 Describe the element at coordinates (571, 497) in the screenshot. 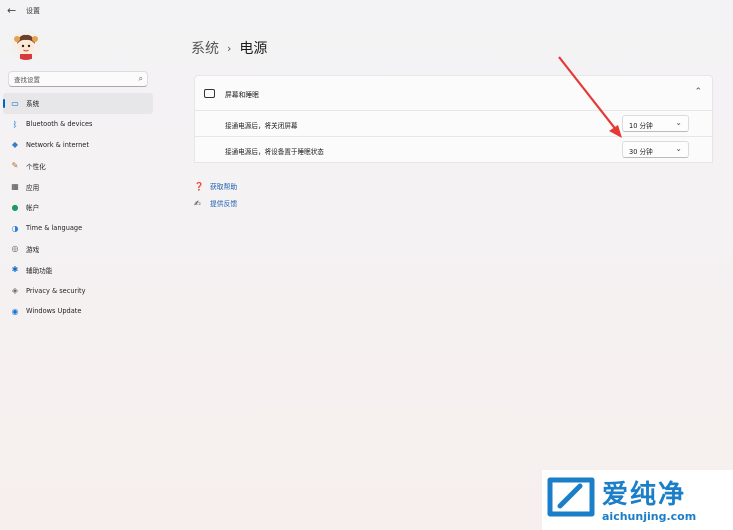

I see `watermark-logo` at that location.